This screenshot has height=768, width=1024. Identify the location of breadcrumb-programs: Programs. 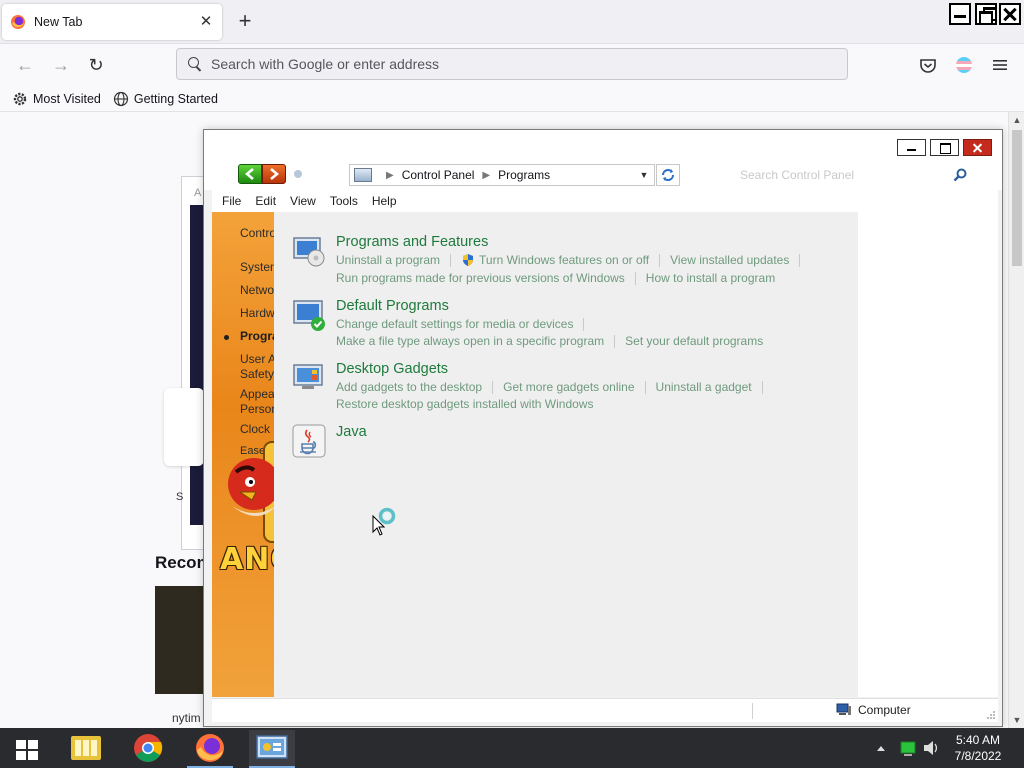
(524, 175).